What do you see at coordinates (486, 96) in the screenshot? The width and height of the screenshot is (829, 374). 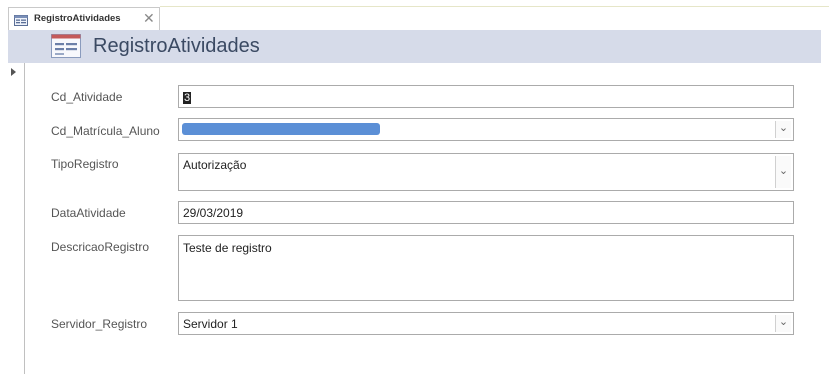 I see `cd-atividade-field: 3` at bounding box center [486, 96].